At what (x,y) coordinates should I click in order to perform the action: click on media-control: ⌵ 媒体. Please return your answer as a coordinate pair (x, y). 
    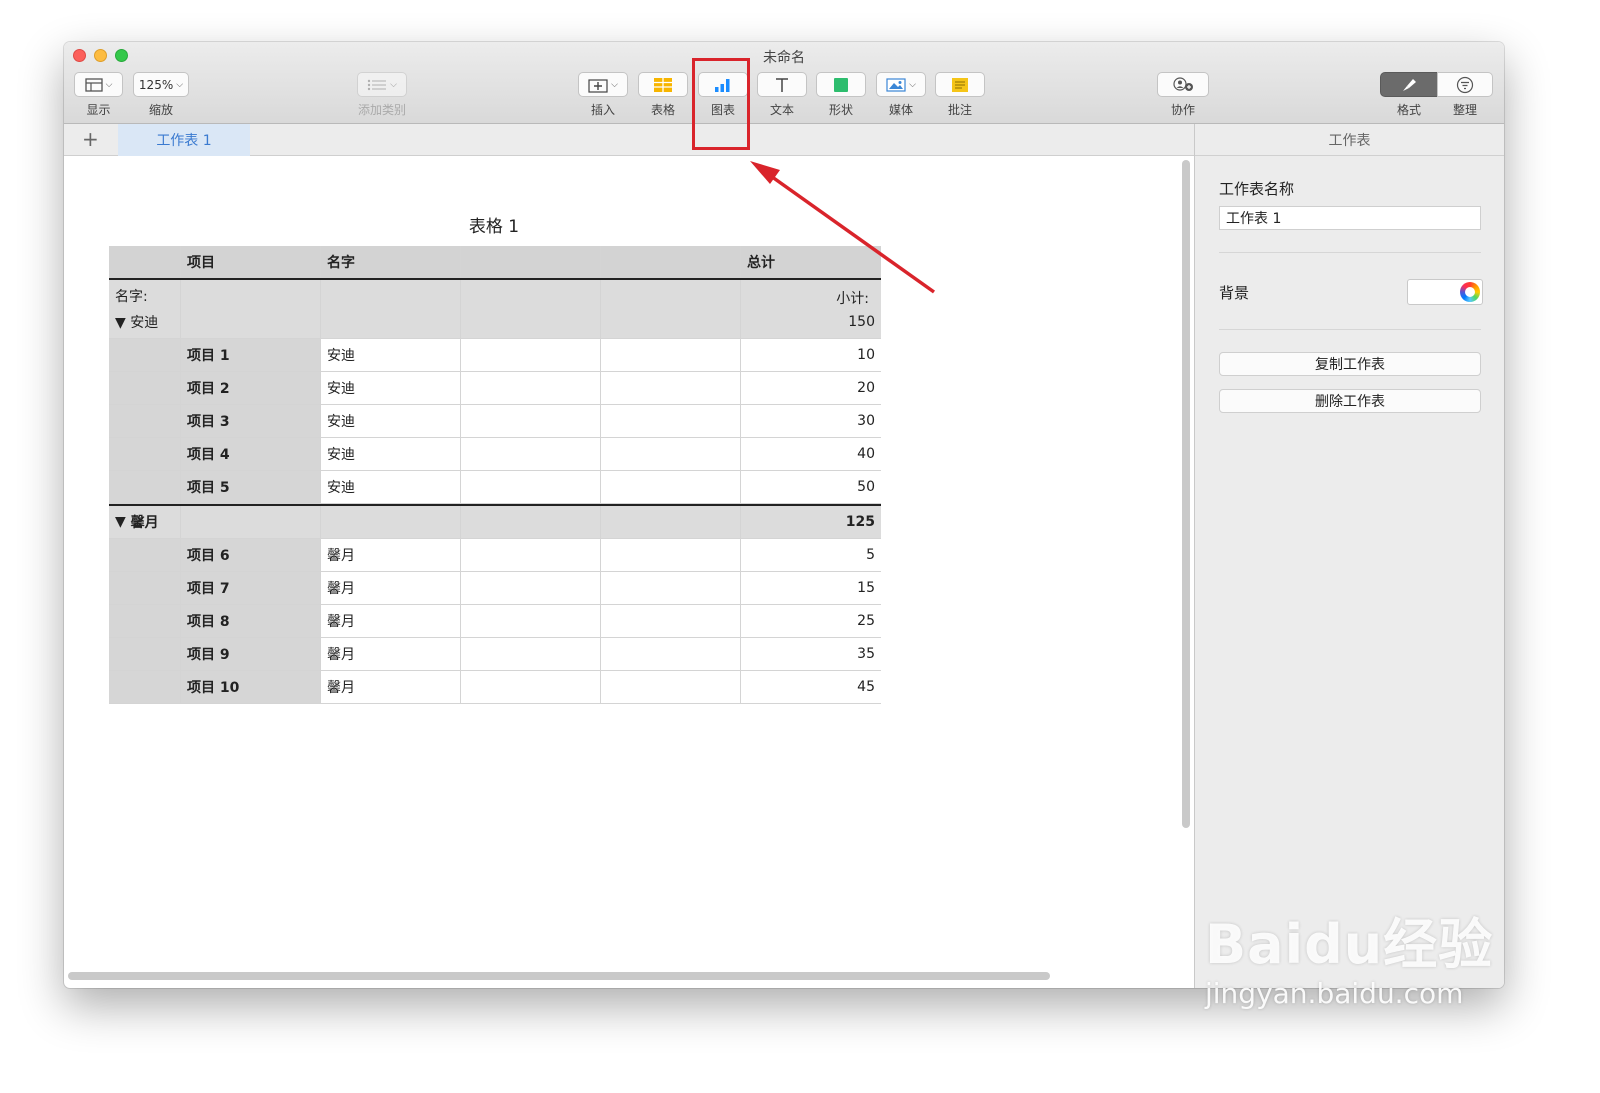
    Looking at the image, I should click on (901, 95).